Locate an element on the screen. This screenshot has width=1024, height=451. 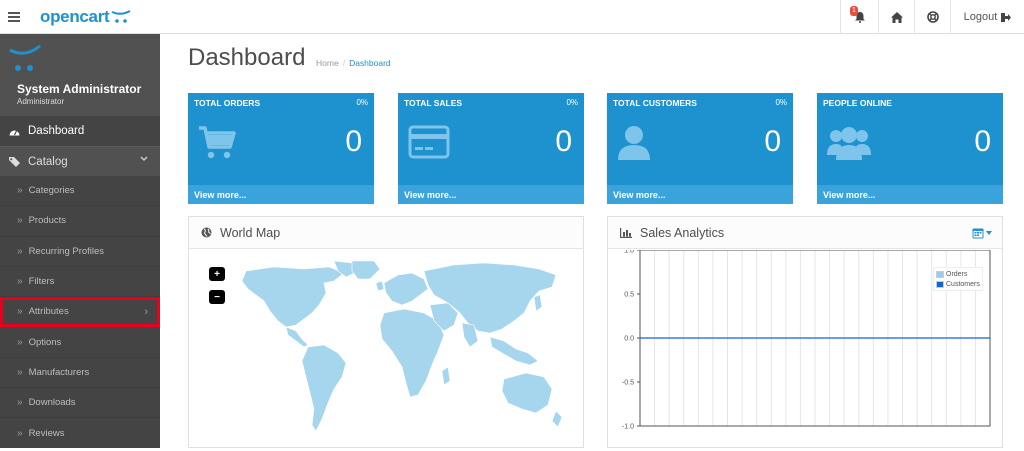
legend-label: Orders is located at coordinates (957, 274).